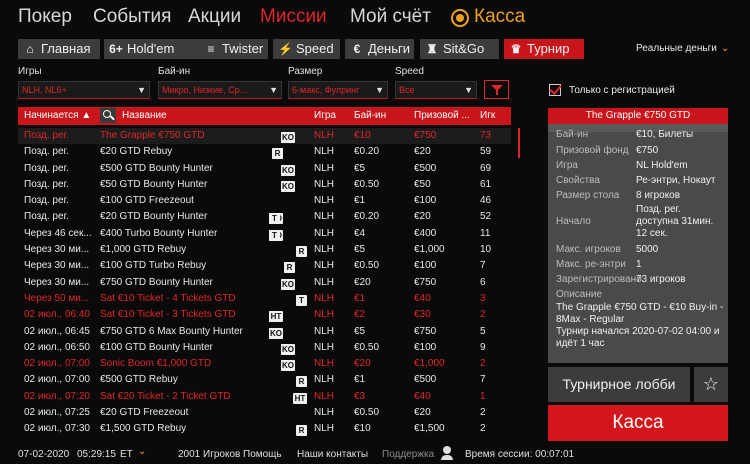 The width and height of the screenshot is (750, 464). What do you see at coordinates (151, 48) in the screenshot?
I see `tab-label: Hold'em` at bounding box center [151, 48].